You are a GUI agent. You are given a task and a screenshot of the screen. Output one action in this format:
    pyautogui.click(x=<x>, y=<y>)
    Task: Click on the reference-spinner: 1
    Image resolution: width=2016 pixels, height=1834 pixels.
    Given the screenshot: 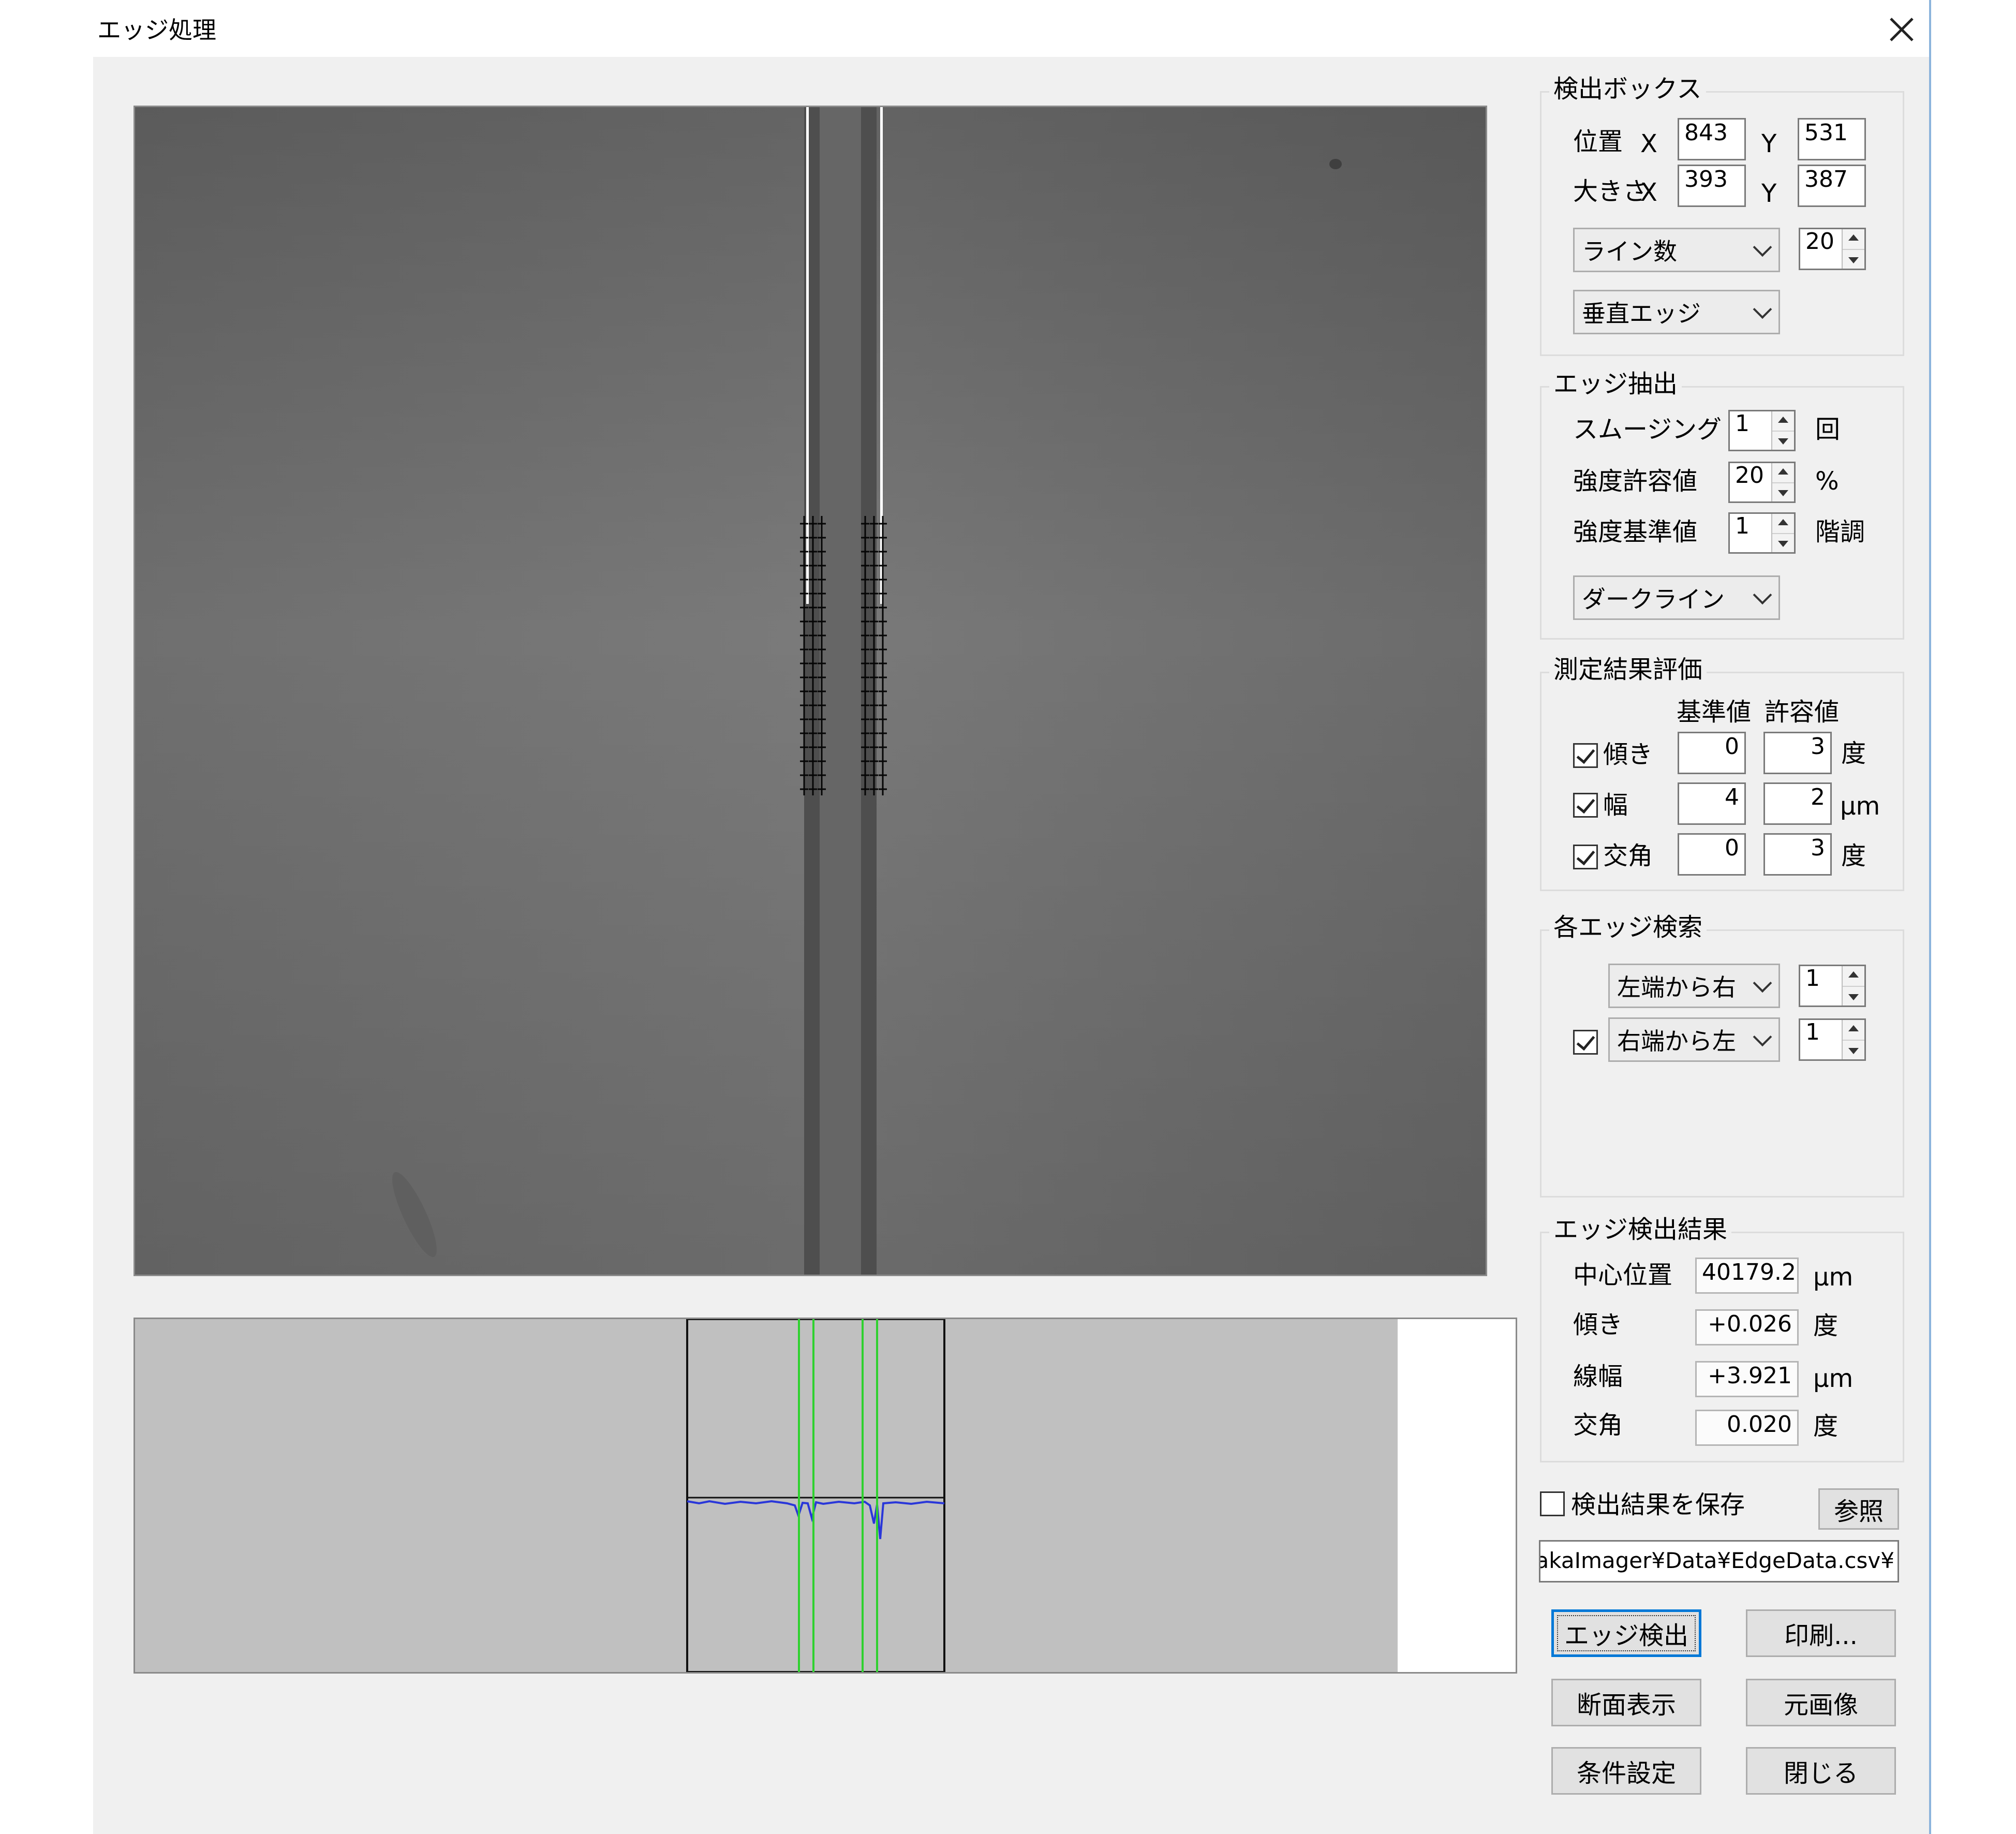 What is the action you would take?
    pyautogui.click(x=1762, y=533)
    